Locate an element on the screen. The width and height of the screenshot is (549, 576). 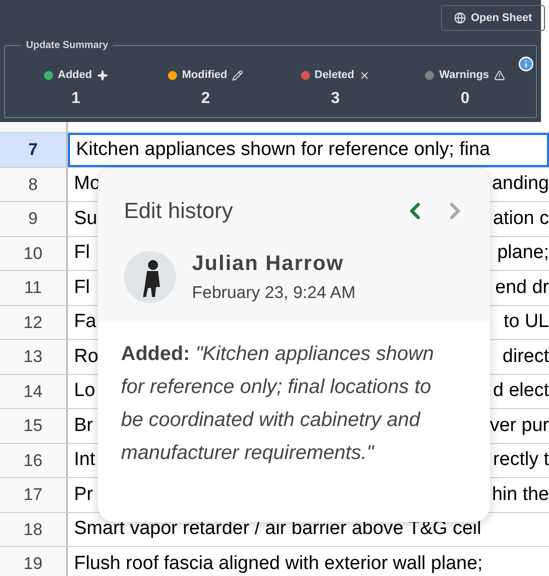
row-number: 13 is located at coordinates (34, 357).